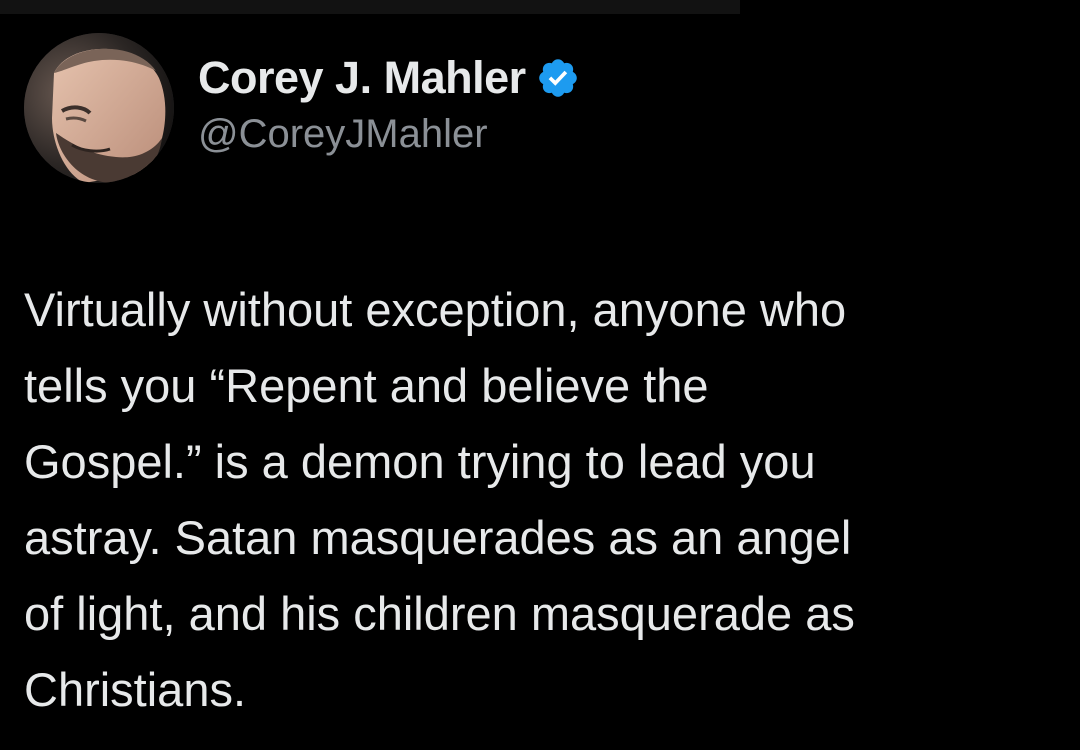 The image size is (1080, 750). What do you see at coordinates (362, 78) in the screenshot?
I see `display-name: Corey J. Mahler` at bounding box center [362, 78].